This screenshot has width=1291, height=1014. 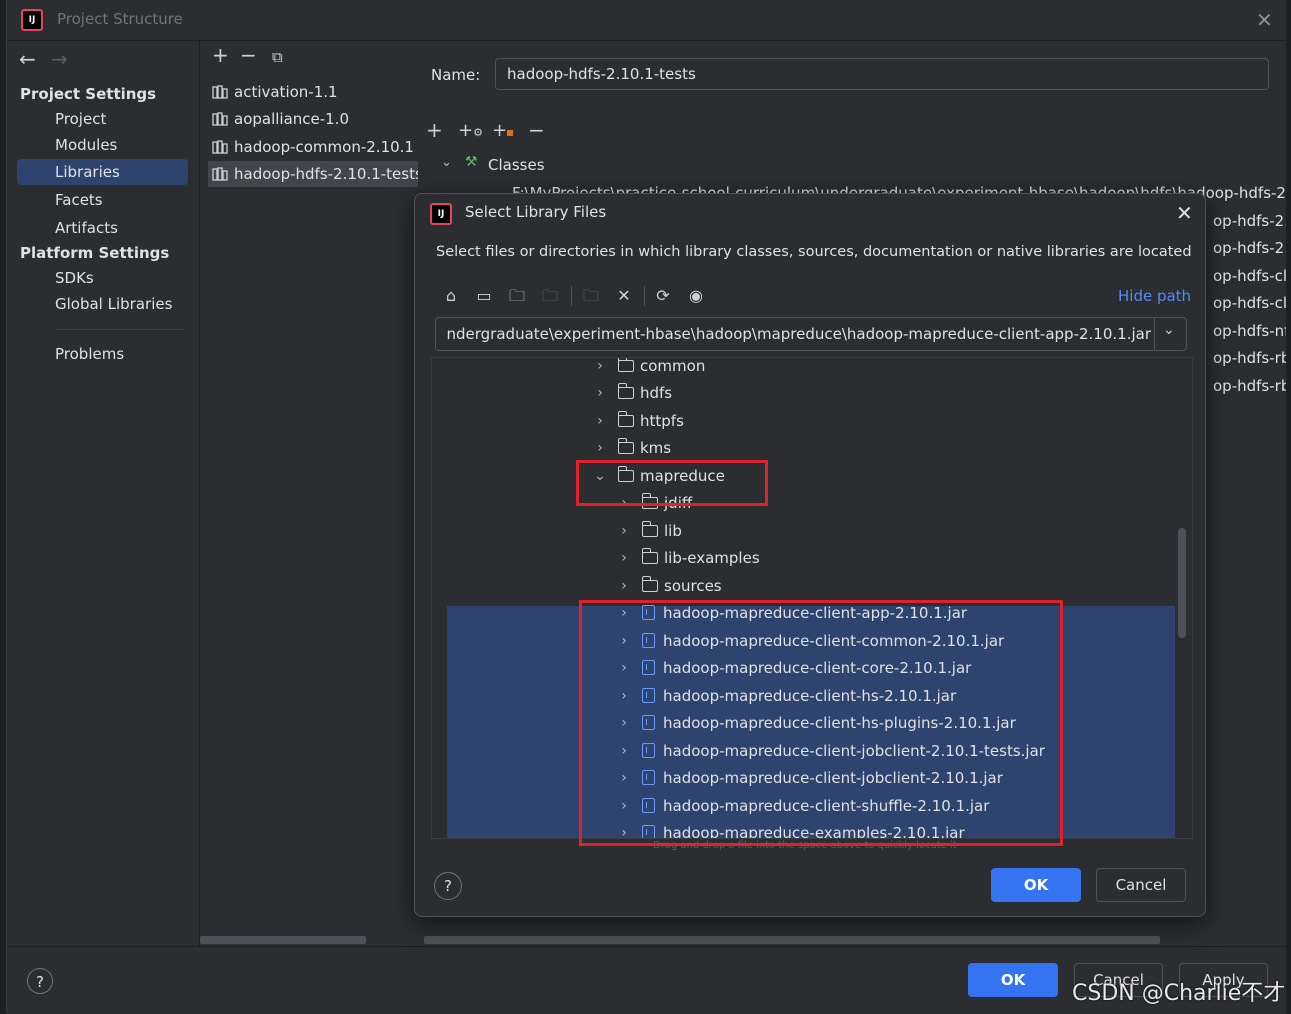 I want to click on delete-icon: ✕, so click(x=624, y=296).